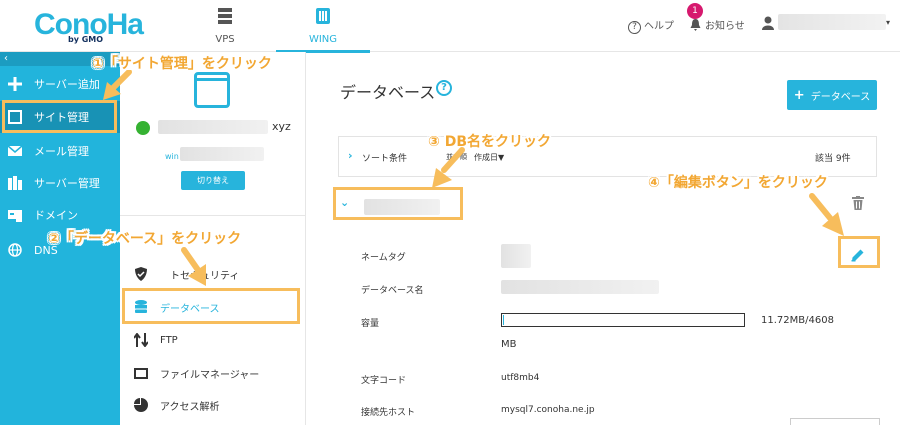 The width and height of the screenshot is (900, 425). I want to click on plus-icon, so click(15, 84).